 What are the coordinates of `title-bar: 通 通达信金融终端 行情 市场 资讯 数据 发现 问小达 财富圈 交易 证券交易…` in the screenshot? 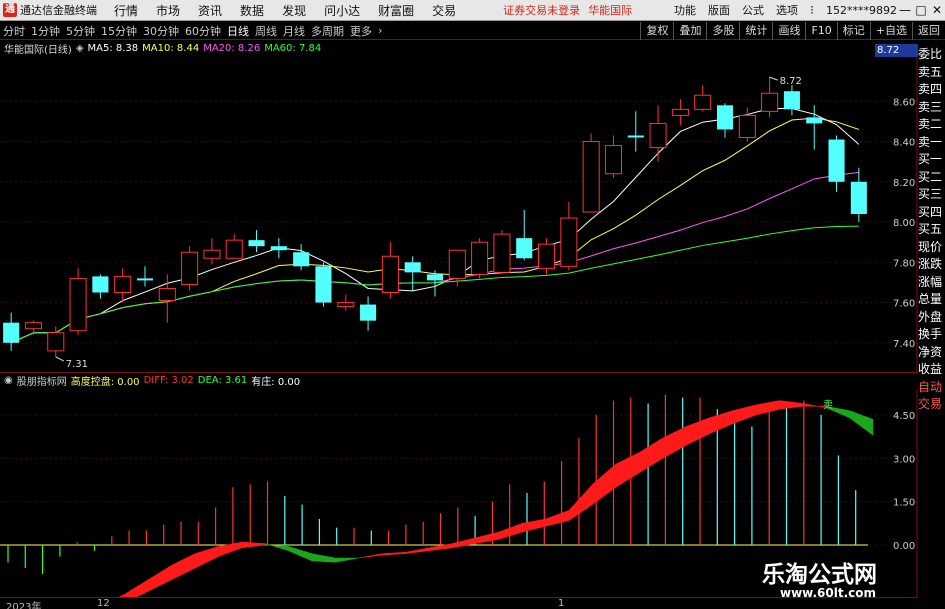 It's located at (472, 10).